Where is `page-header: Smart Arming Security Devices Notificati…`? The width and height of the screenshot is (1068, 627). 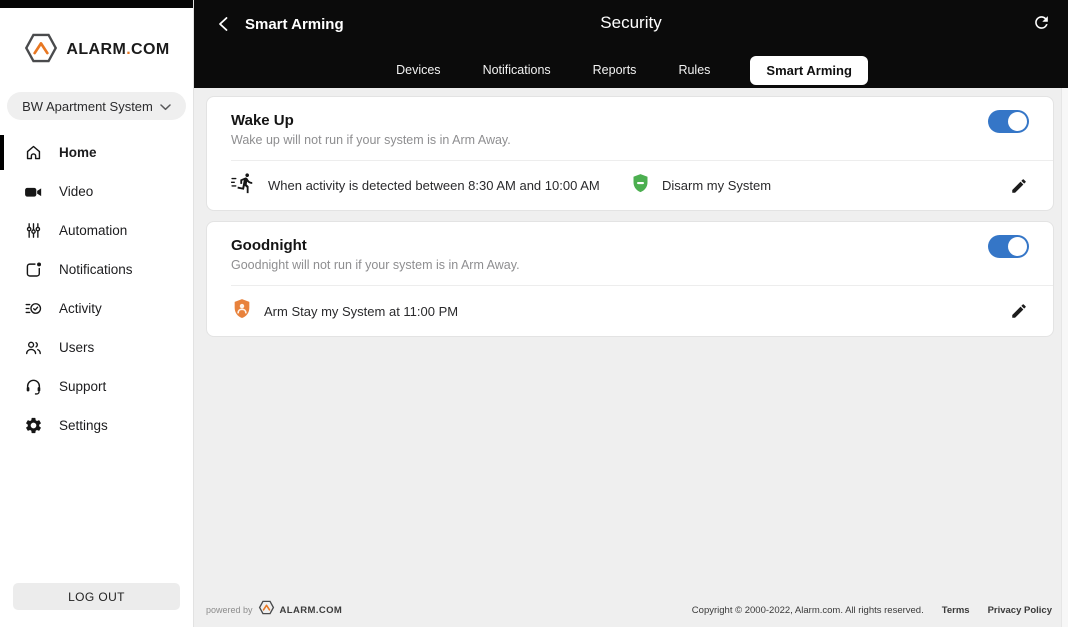
page-header: Smart Arming Security Devices Notificati… is located at coordinates (631, 44).